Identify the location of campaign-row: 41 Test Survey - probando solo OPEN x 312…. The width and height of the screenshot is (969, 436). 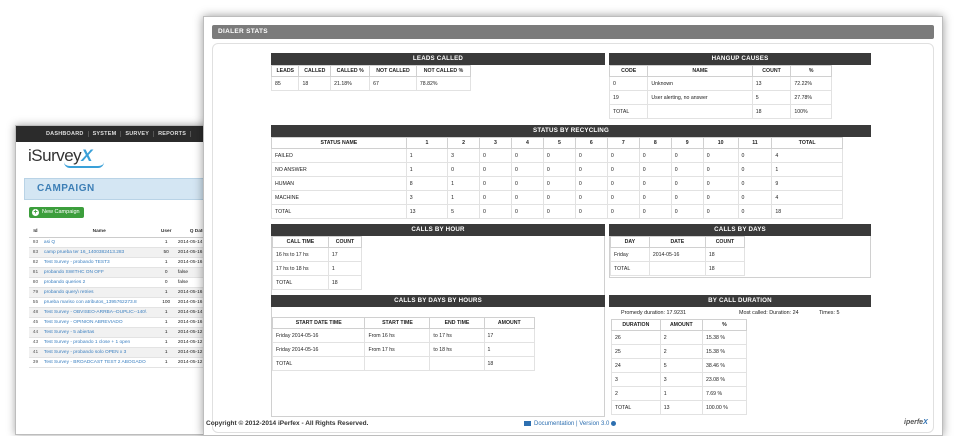
(121, 352).